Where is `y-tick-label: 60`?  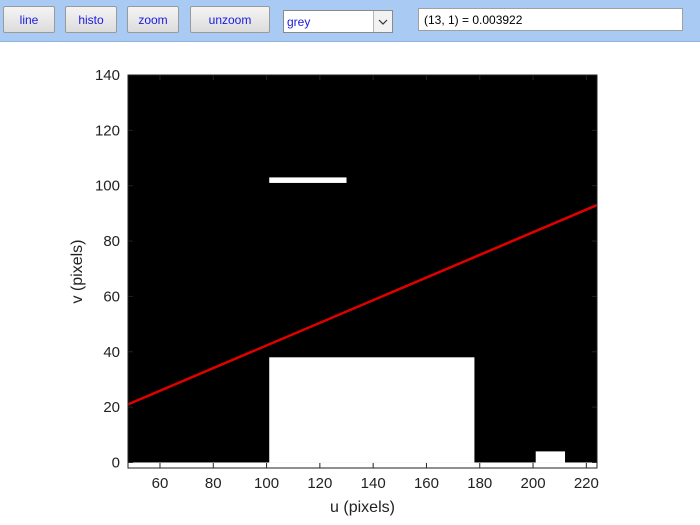
y-tick-label: 60 is located at coordinates (111, 296).